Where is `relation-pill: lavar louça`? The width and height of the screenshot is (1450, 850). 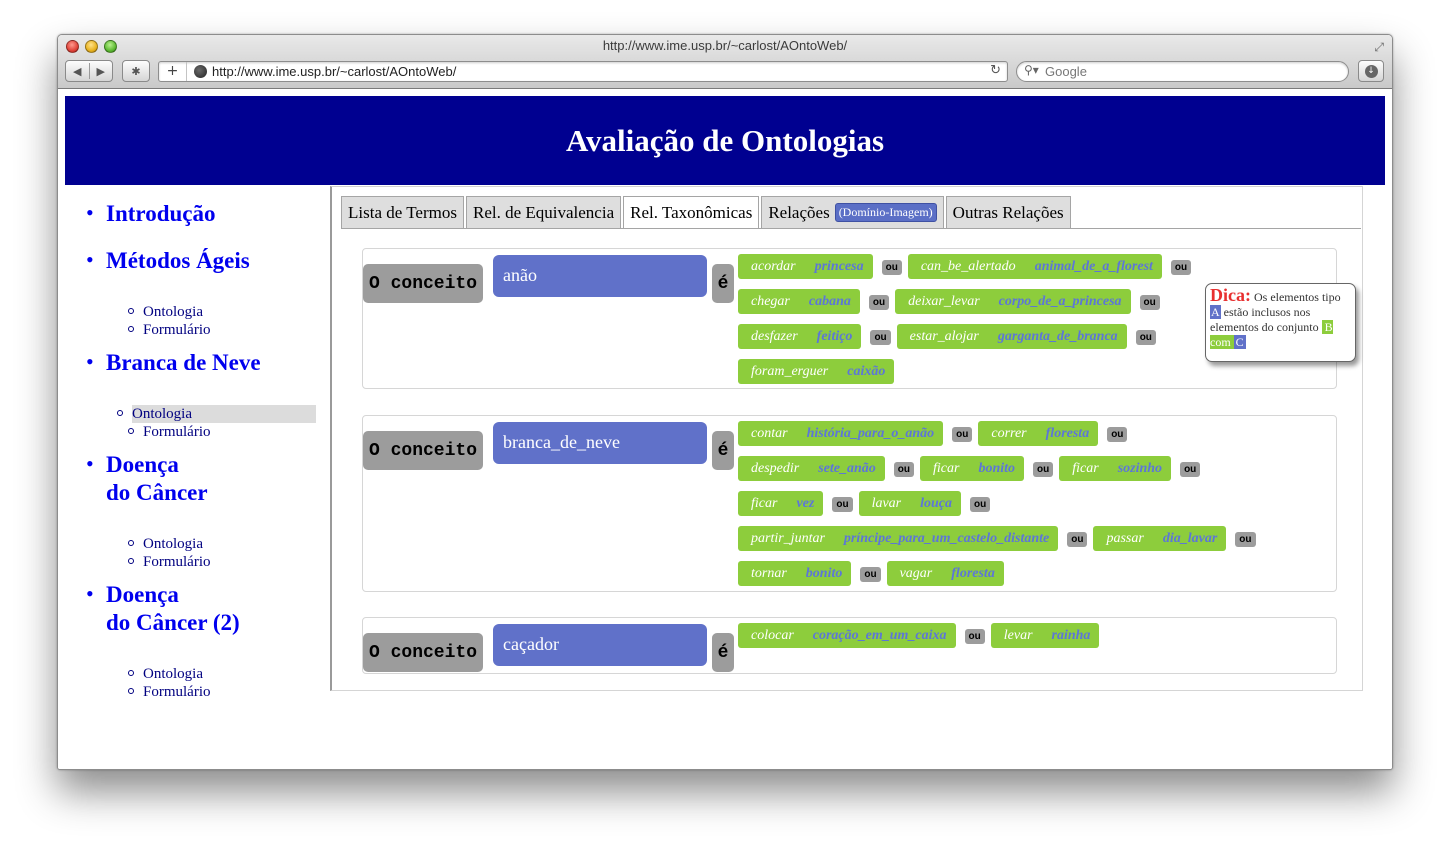 relation-pill: lavar louça is located at coordinates (910, 503).